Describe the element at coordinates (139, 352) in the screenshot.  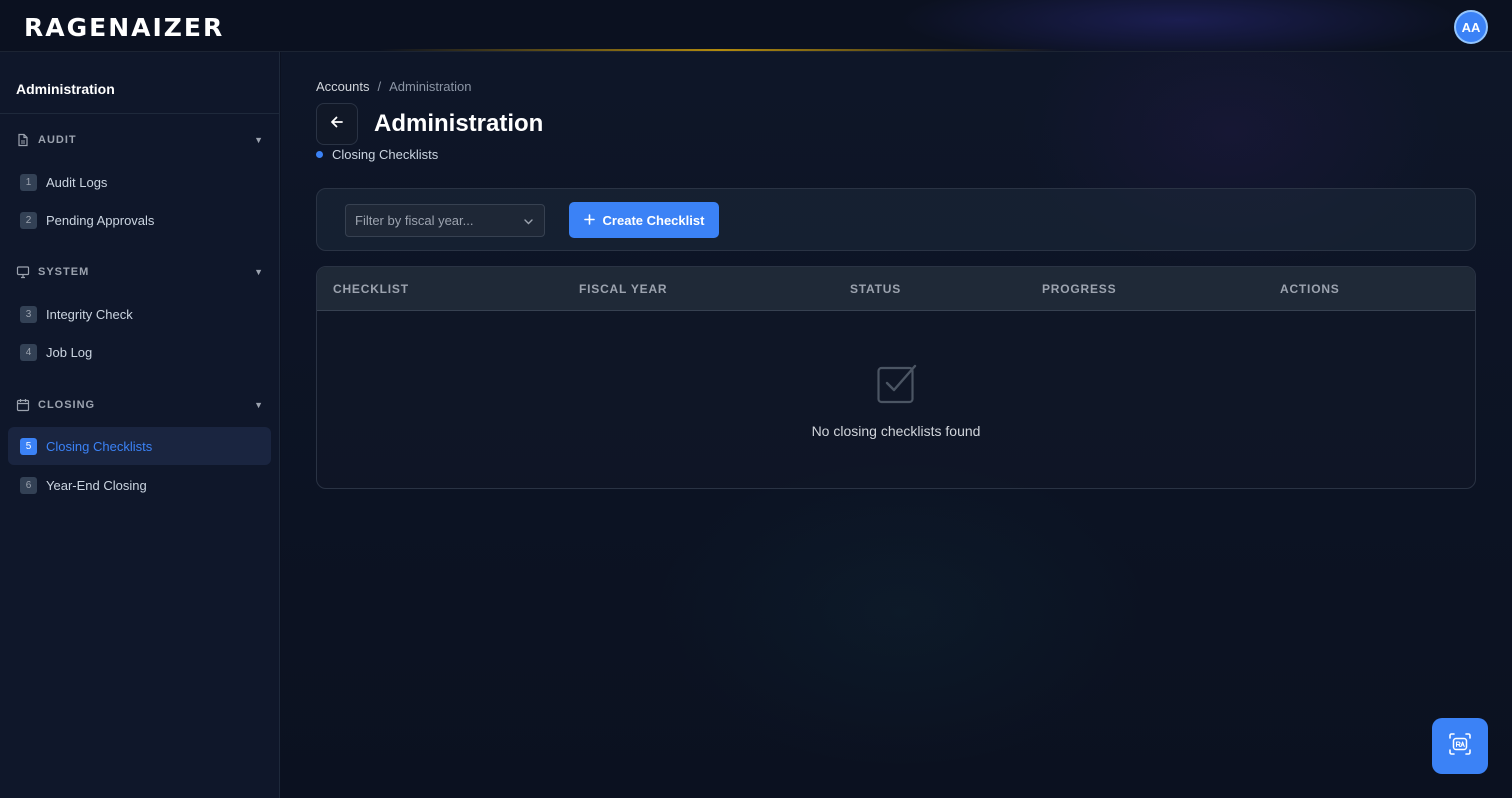
I see `sidebar-item-job-log: 4 Job Log` at that location.